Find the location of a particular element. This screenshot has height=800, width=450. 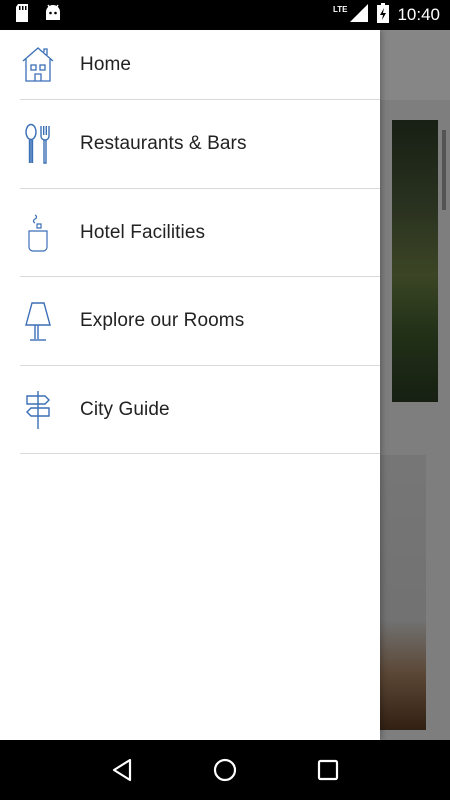

menu-item-hotel-facilities: Hotel Facilities is located at coordinates (190, 233).